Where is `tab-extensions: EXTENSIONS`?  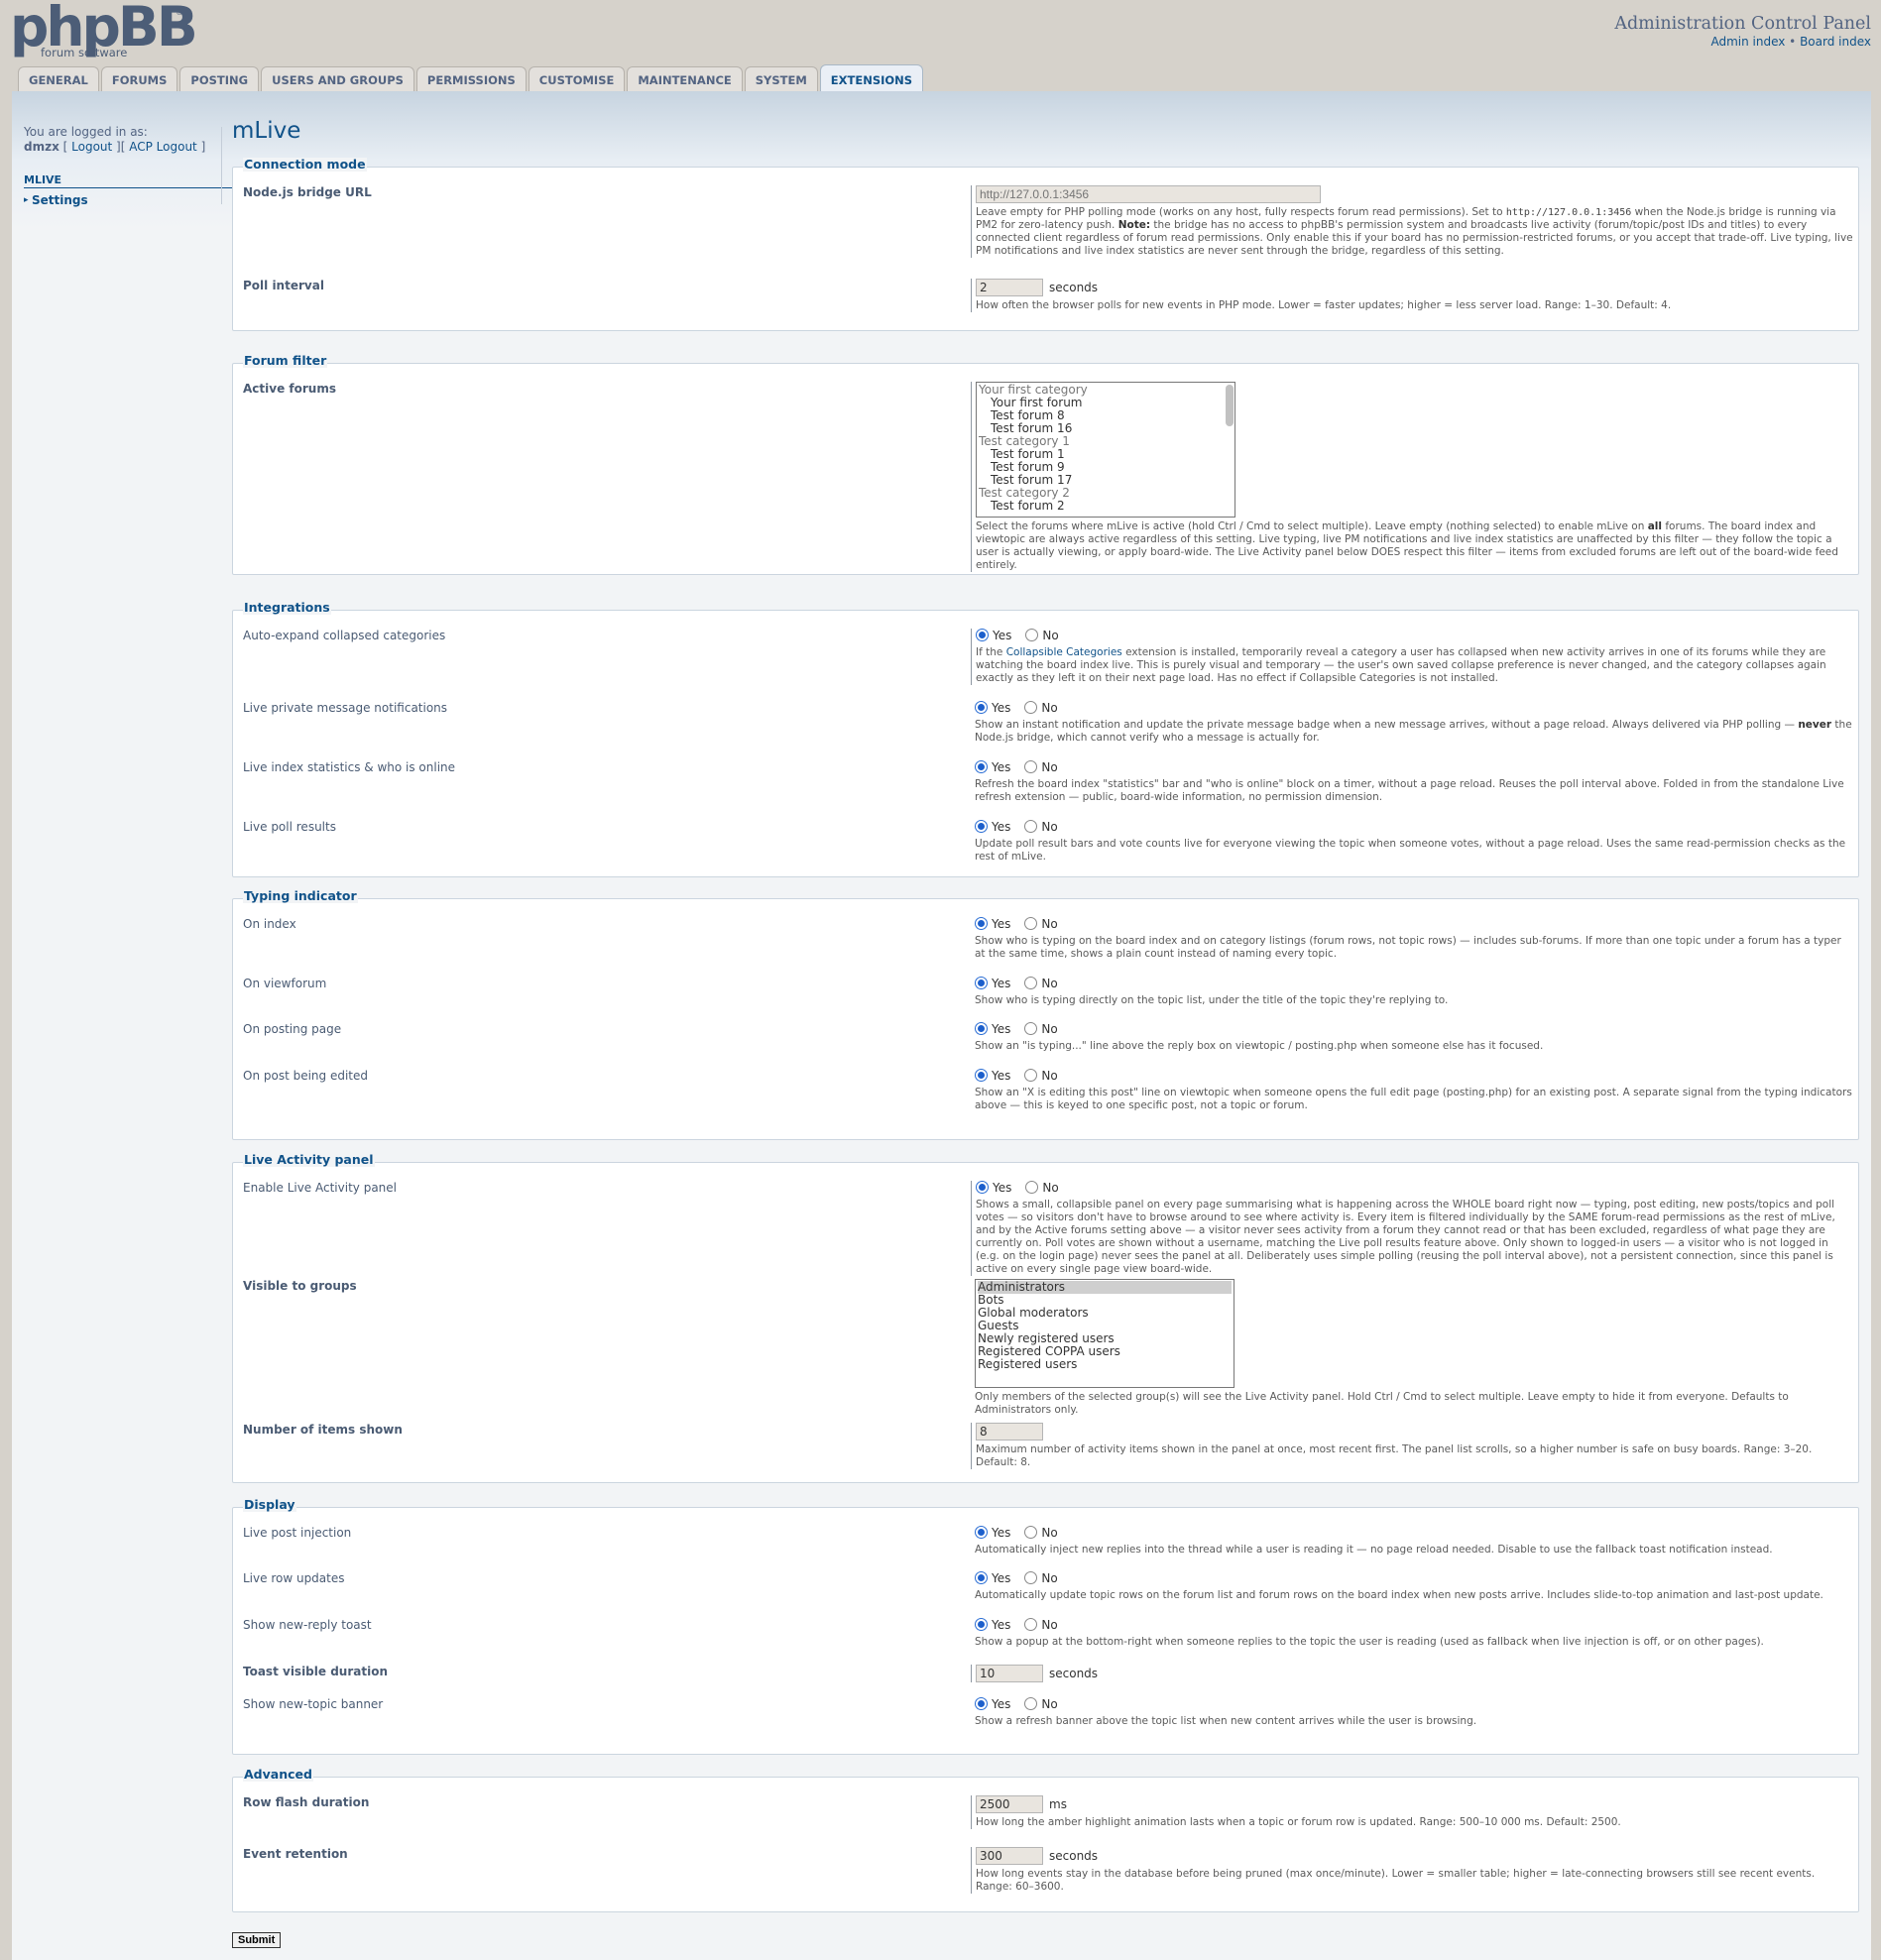
tab-extensions: EXTENSIONS is located at coordinates (871, 78).